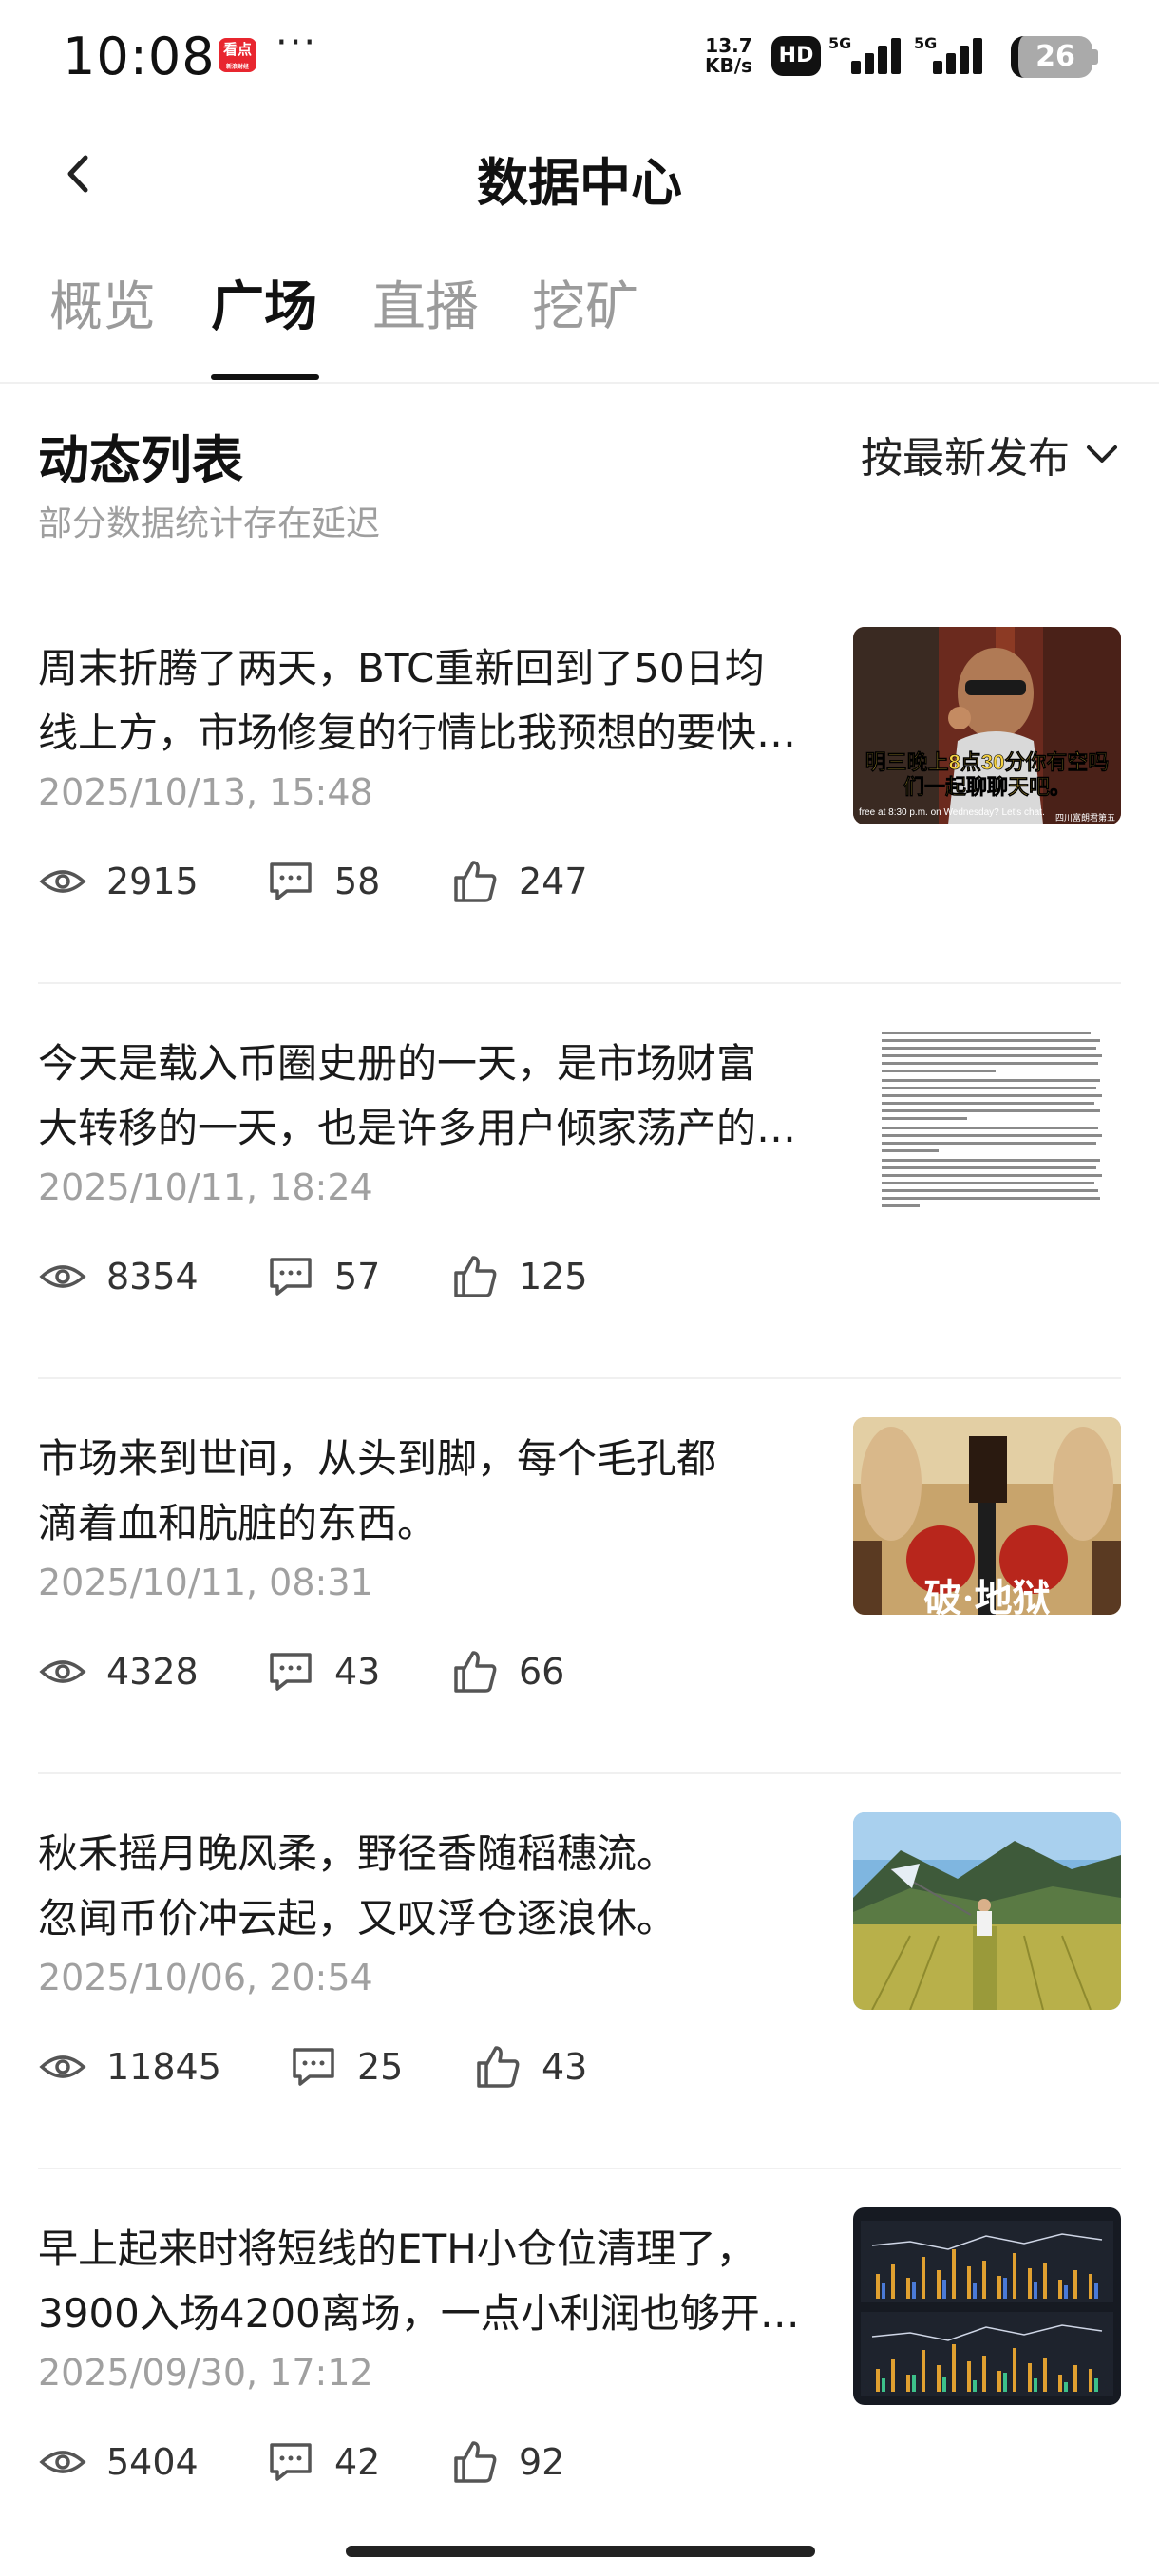  I want to click on post-stats: 5404 42 92, so click(465, 2462).